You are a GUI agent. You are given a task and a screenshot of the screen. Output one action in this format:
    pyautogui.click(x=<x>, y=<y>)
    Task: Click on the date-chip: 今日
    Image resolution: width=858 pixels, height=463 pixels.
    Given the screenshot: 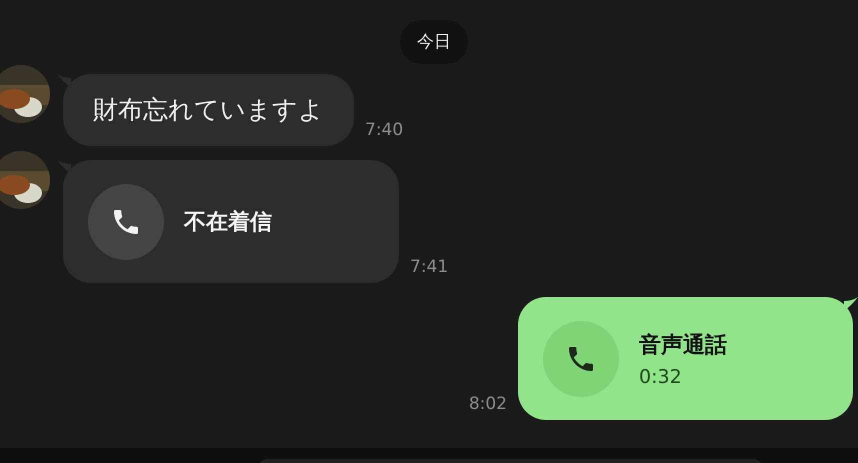 What is the action you would take?
    pyautogui.click(x=434, y=42)
    